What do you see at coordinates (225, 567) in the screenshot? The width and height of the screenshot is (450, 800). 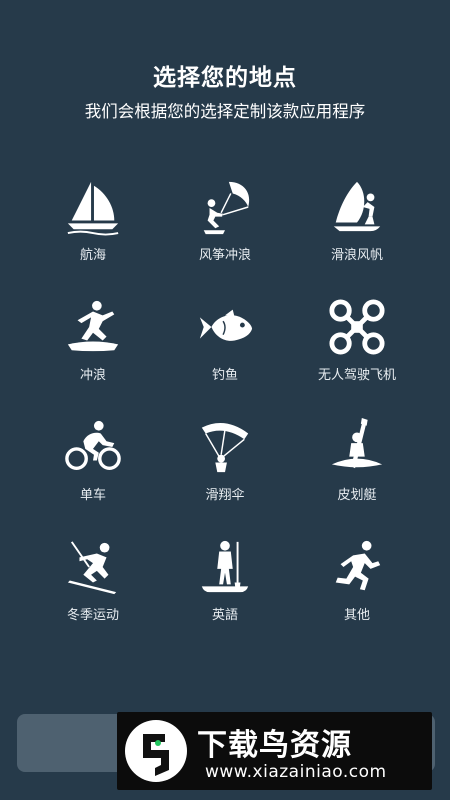 I see `paddleboard-icon` at bounding box center [225, 567].